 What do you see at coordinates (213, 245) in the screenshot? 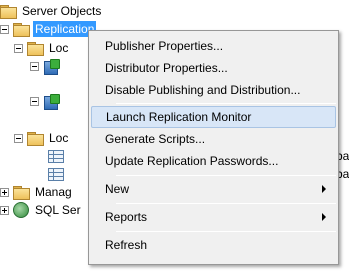
I see `menu-item-refresh: Refresh` at bounding box center [213, 245].